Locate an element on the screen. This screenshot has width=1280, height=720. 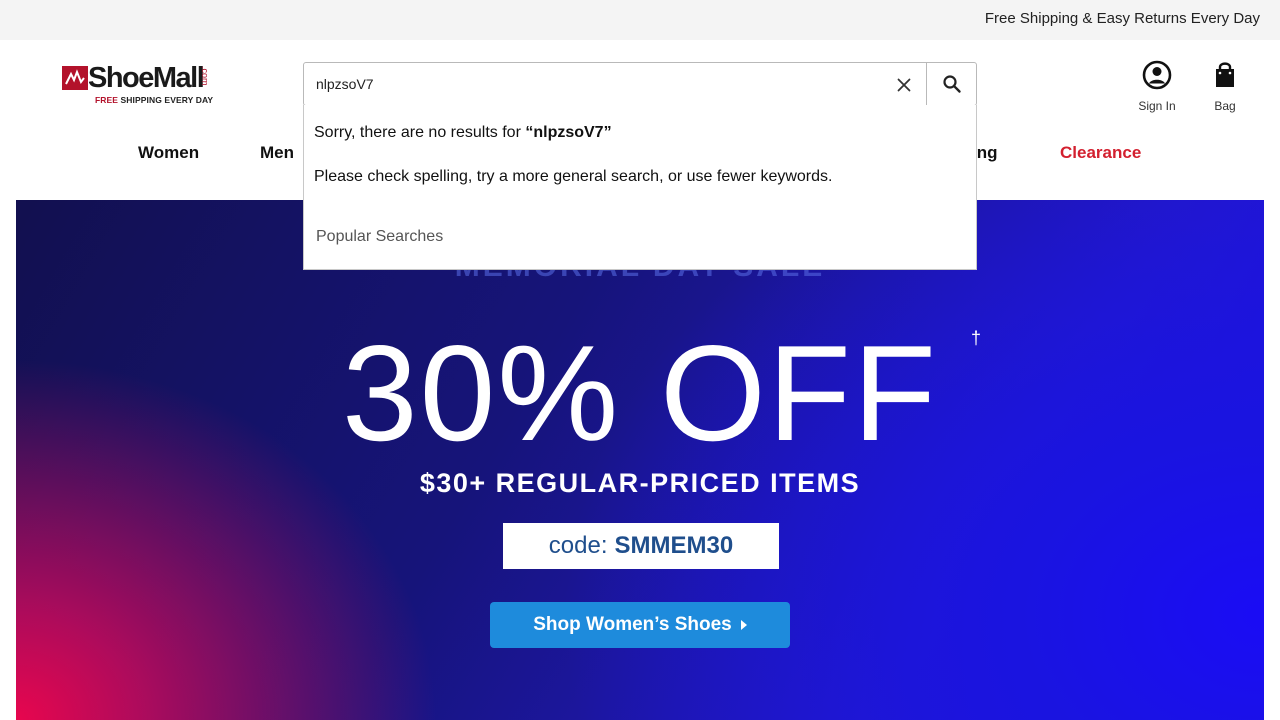
caret-right-icon is located at coordinates (743, 625).